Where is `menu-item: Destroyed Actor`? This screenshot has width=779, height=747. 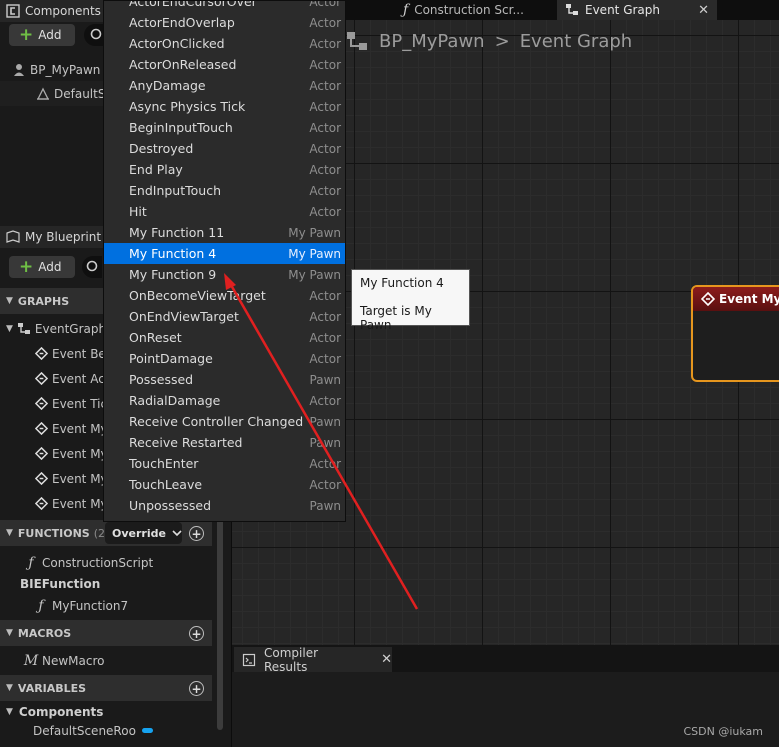
menu-item: Destroyed Actor is located at coordinates (224, 148).